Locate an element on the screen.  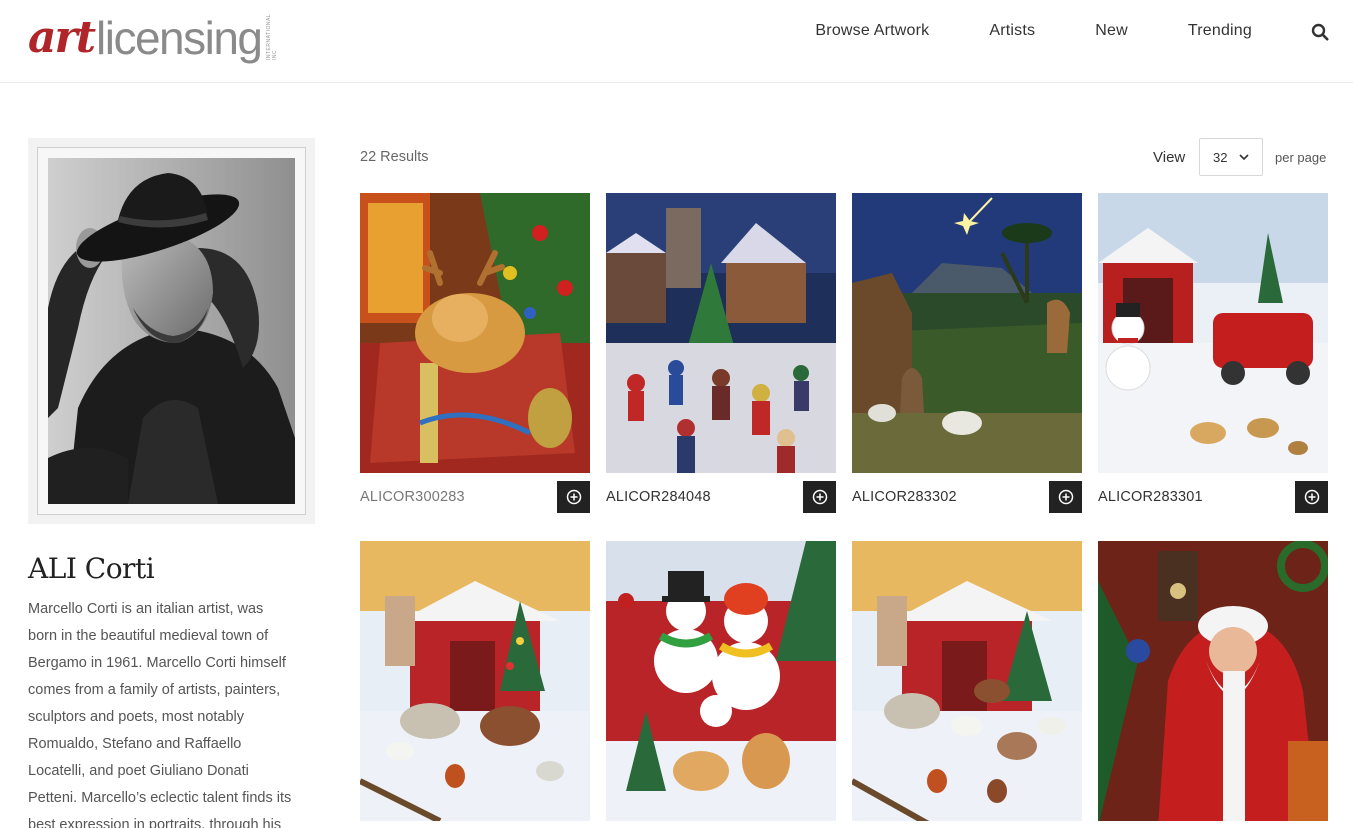
bio-line: born in the beautiful medieval town of is located at coordinates (148, 636).